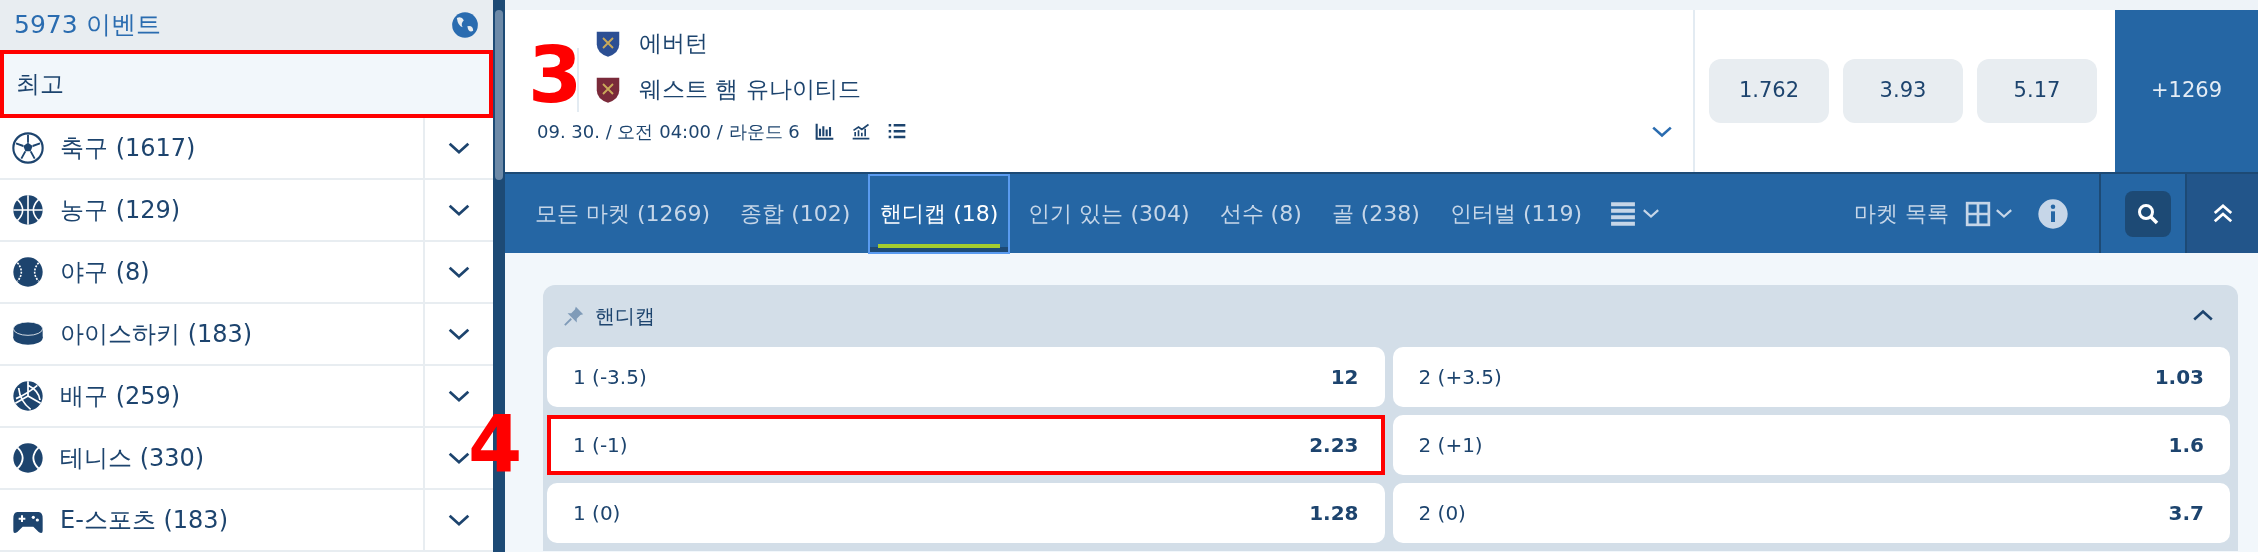  I want to click on group-title: 핸디캡, so click(625, 316).